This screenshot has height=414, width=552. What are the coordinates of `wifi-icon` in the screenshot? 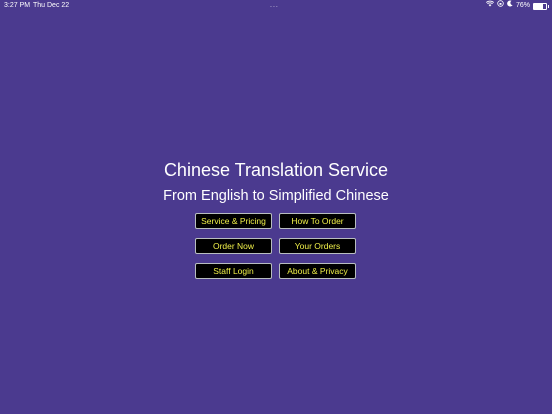 It's located at (489, 6).